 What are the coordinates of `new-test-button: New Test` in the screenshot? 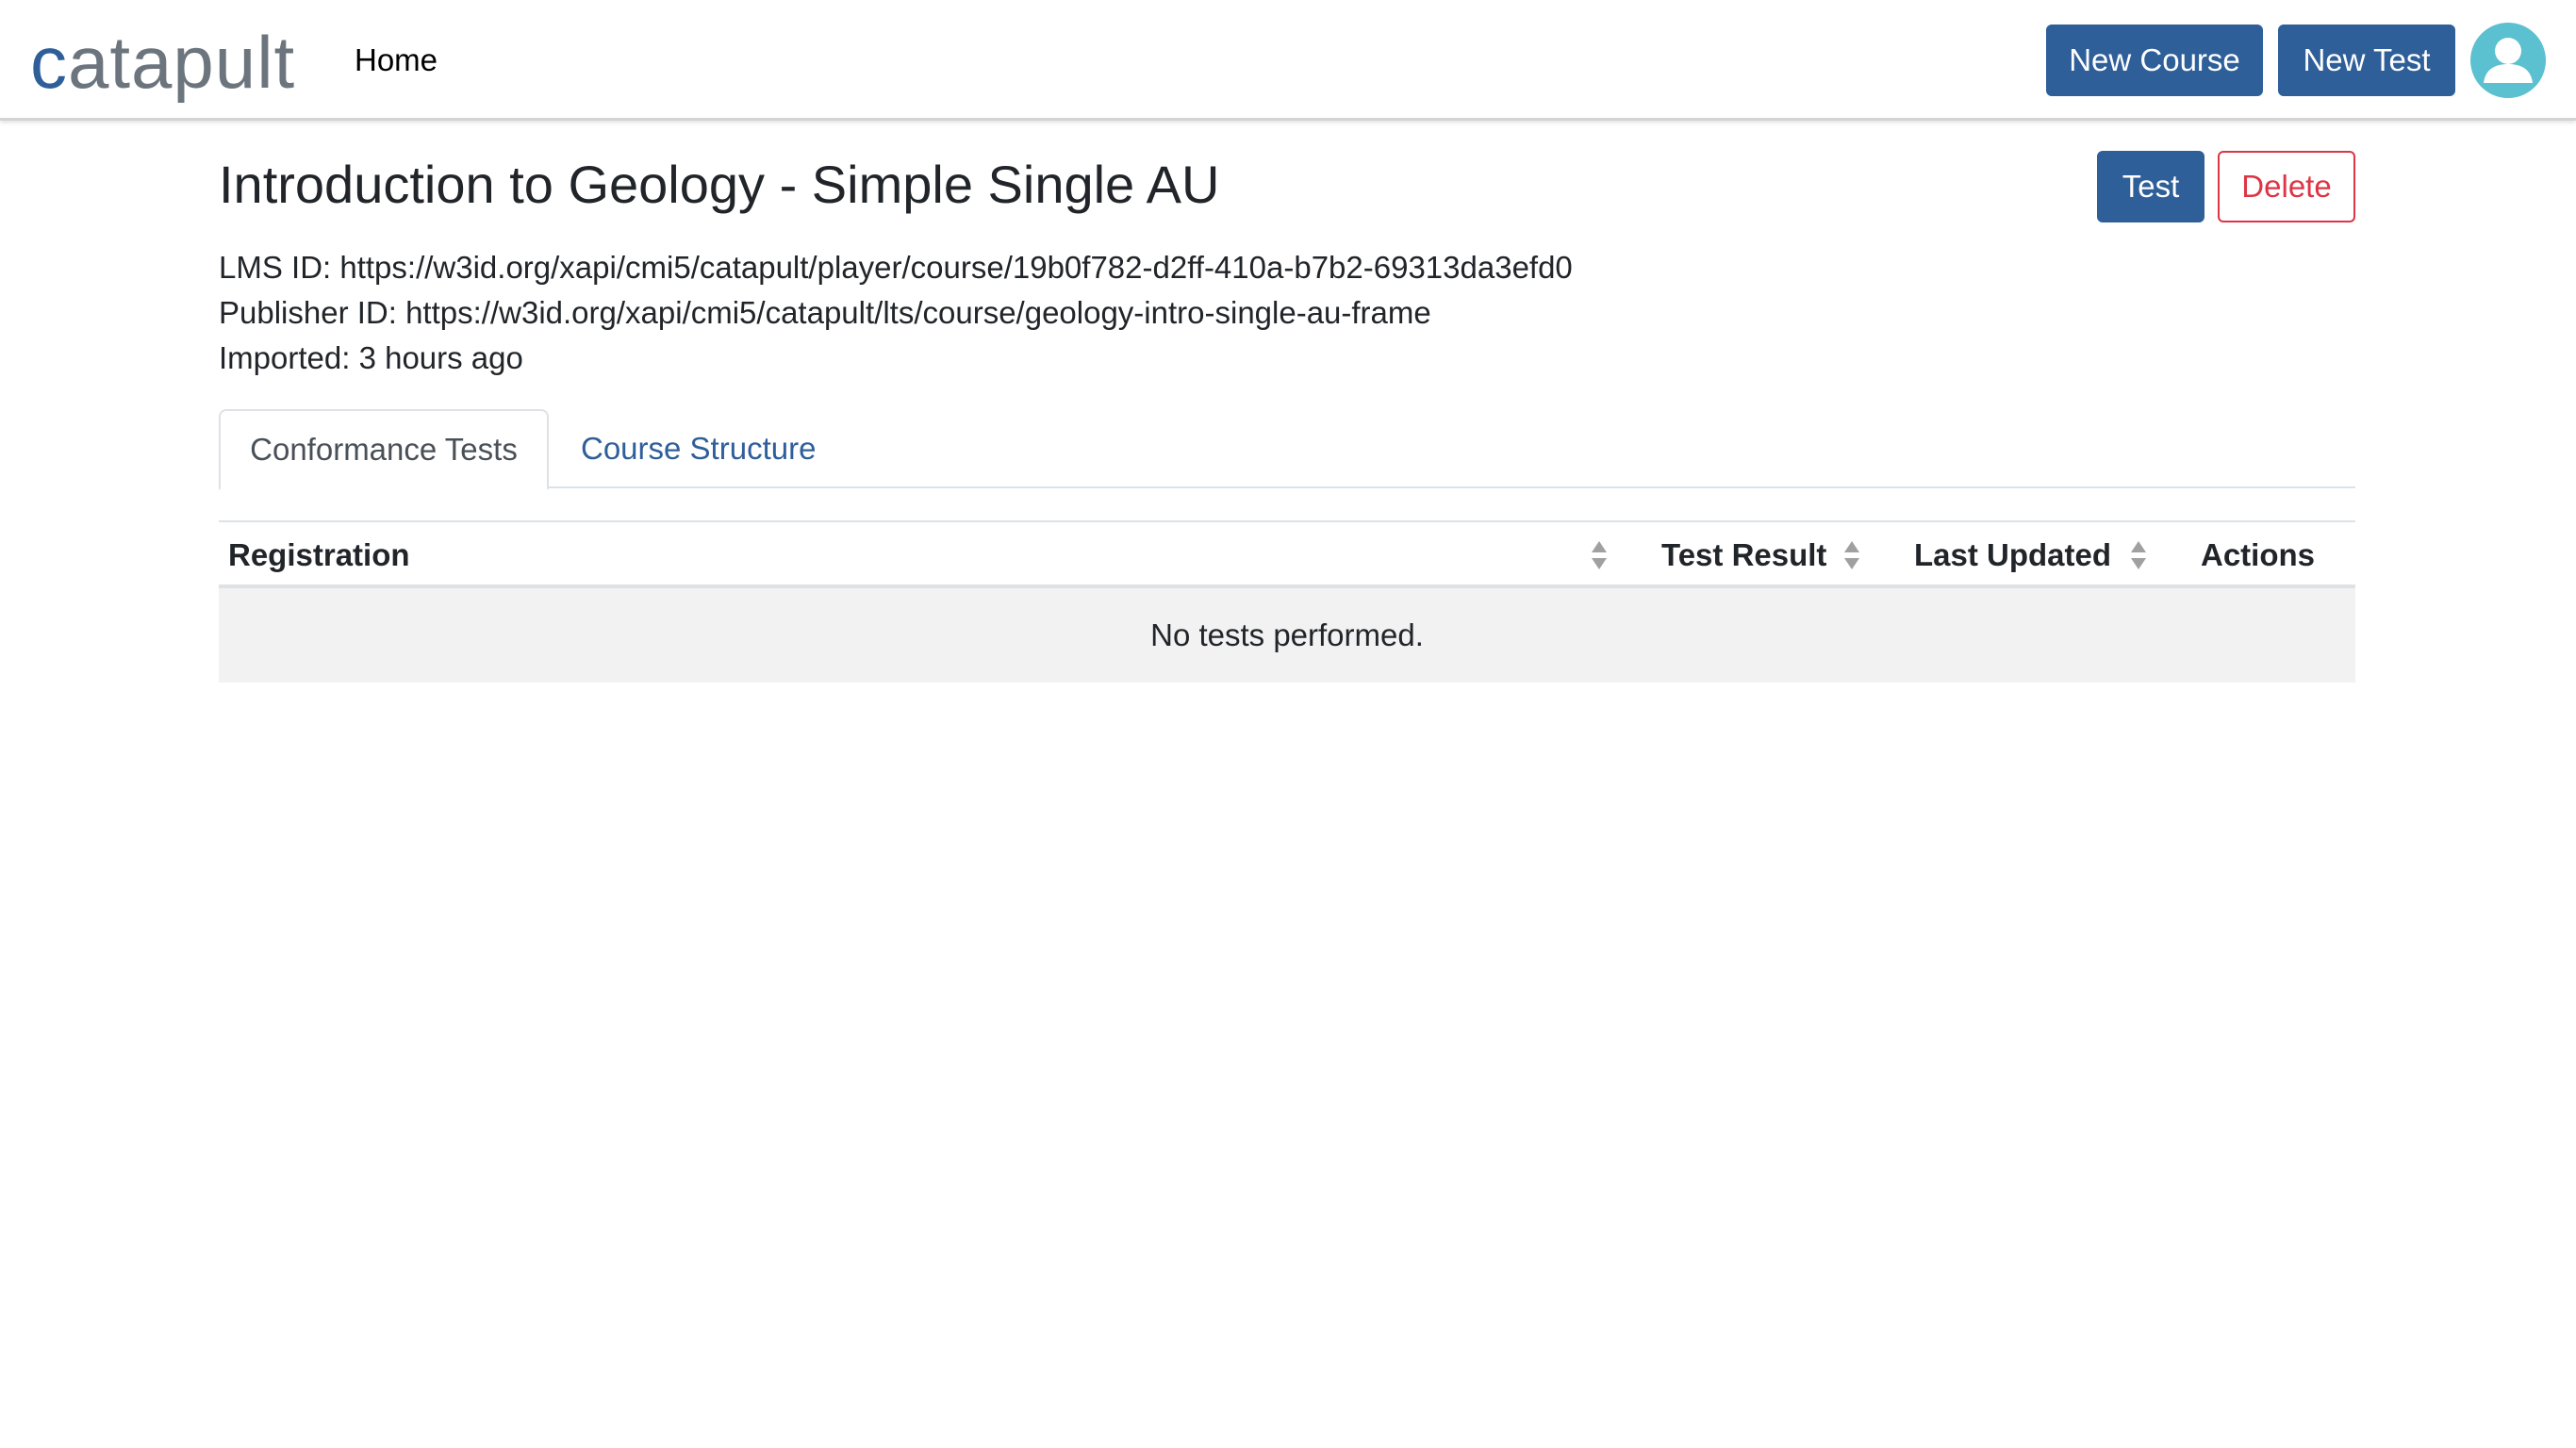 It's located at (2366, 60).